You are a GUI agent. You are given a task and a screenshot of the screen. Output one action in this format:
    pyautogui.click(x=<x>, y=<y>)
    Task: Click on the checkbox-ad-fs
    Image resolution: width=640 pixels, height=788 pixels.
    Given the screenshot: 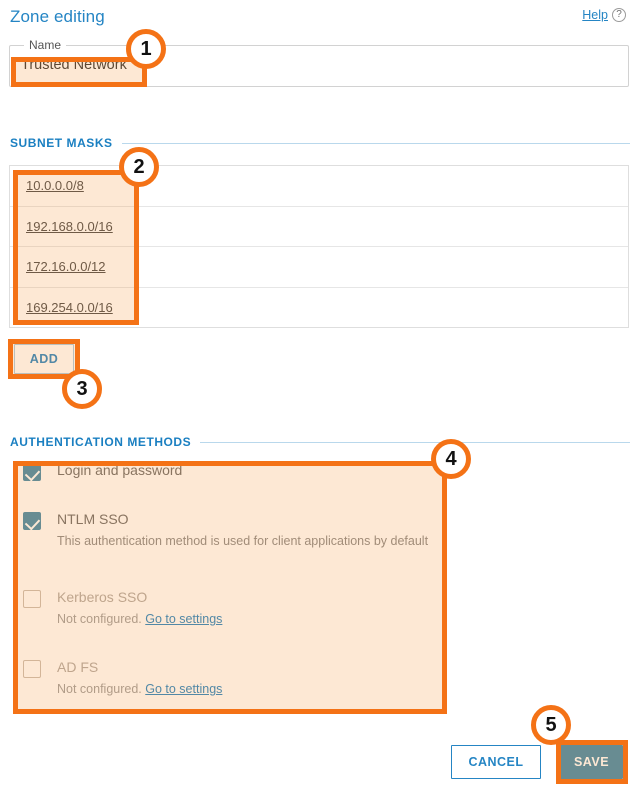 What is the action you would take?
    pyautogui.click(x=32, y=669)
    